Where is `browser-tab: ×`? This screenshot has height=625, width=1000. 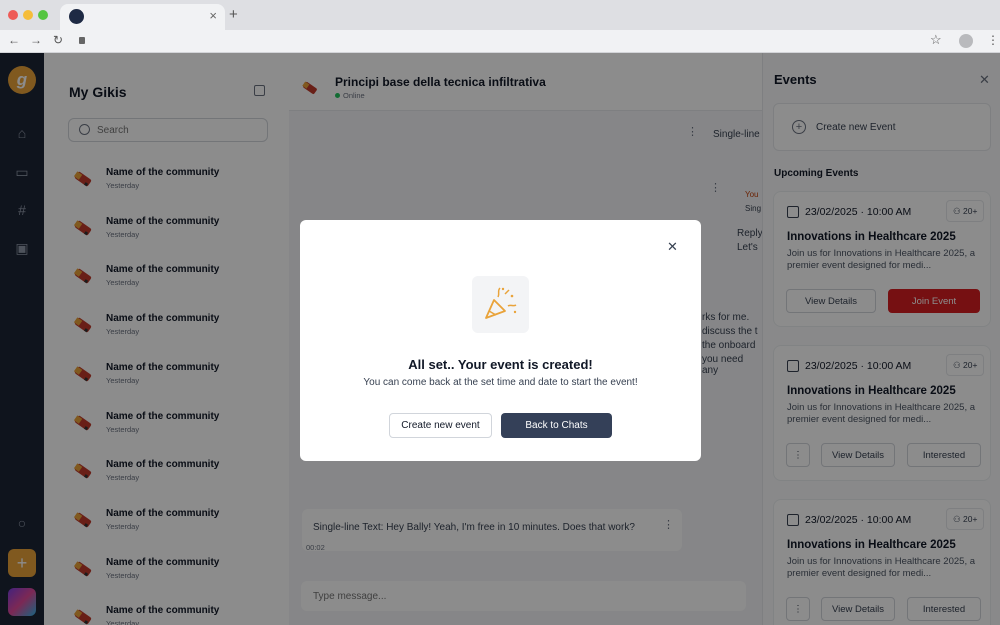
browser-tab: × is located at coordinates (142, 17).